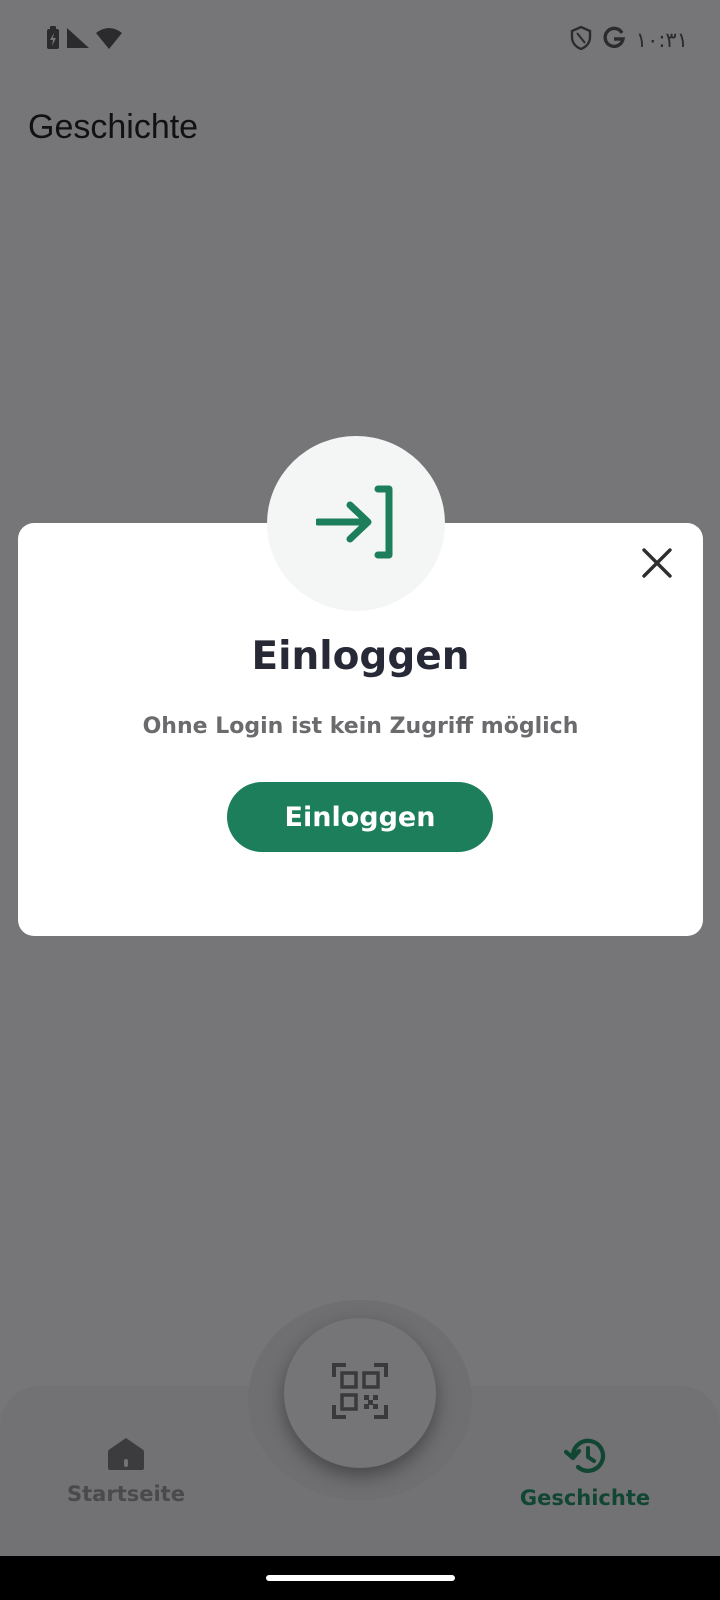 The height and width of the screenshot is (1600, 720). I want to click on status-time: ١٠:٣١, so click(661, 40).